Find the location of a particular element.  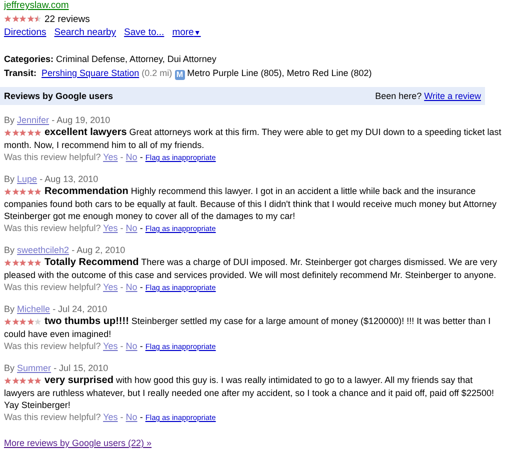

review-date: - Jul 15, 2010 is located at coordinates (81, 368).